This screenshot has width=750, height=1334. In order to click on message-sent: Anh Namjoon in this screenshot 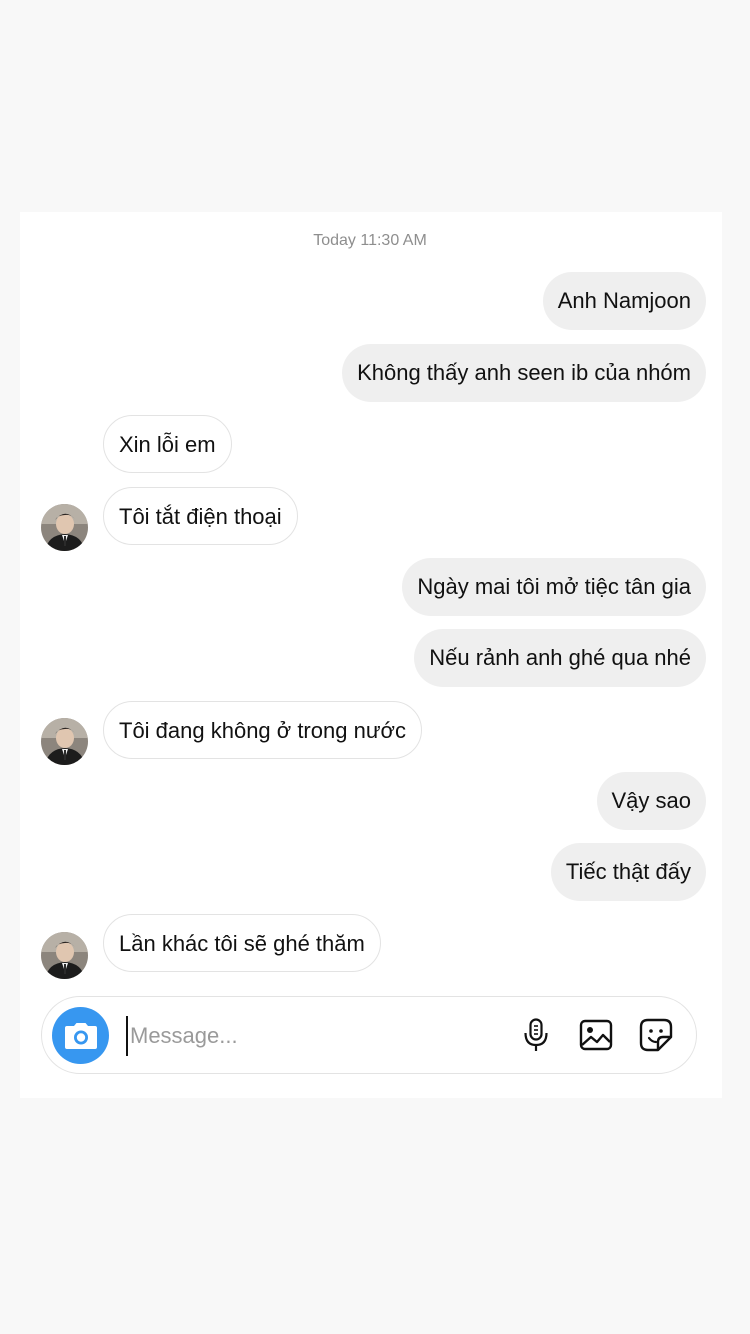, I will do `click(624, 301)`.